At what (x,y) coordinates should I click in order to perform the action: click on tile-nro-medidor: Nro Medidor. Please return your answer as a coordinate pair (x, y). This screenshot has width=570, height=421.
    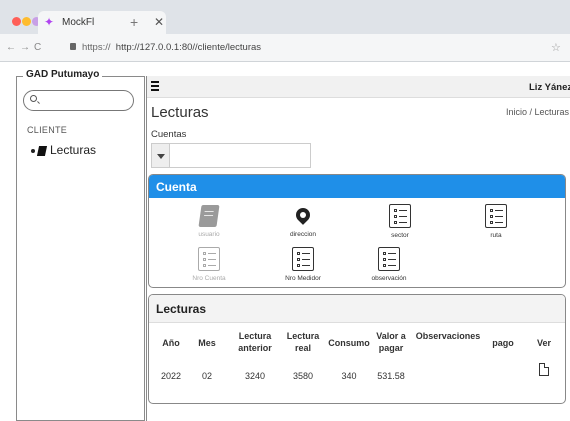
    Looking at the image, I should click on (303, 264).